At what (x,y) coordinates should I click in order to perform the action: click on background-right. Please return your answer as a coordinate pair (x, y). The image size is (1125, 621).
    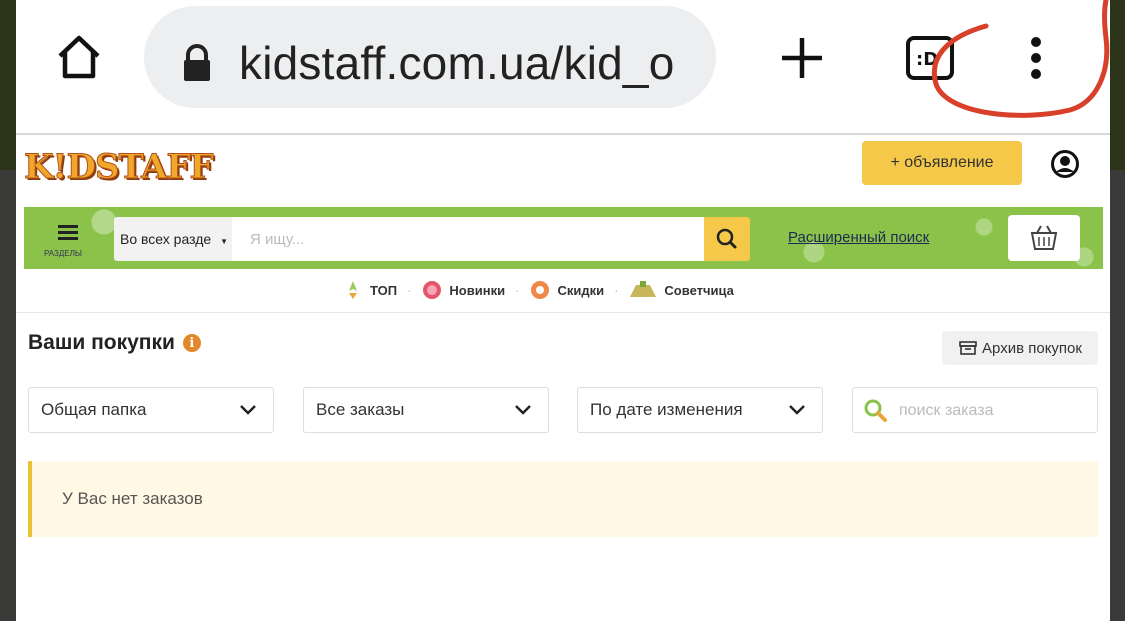
    Looking at the image, I should click on (1117, 85).